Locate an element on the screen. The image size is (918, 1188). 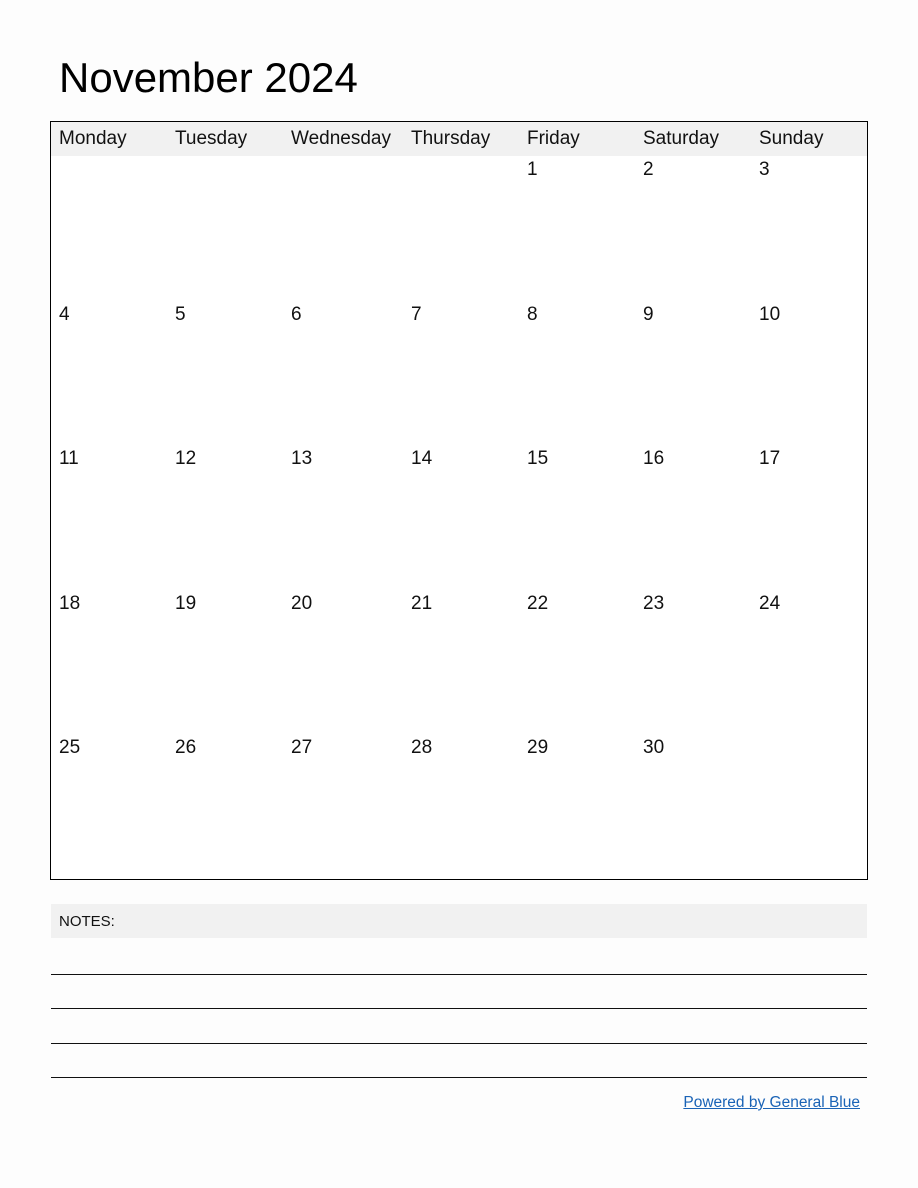
day-cell-4: 4 is located at coordinates (64, 314).